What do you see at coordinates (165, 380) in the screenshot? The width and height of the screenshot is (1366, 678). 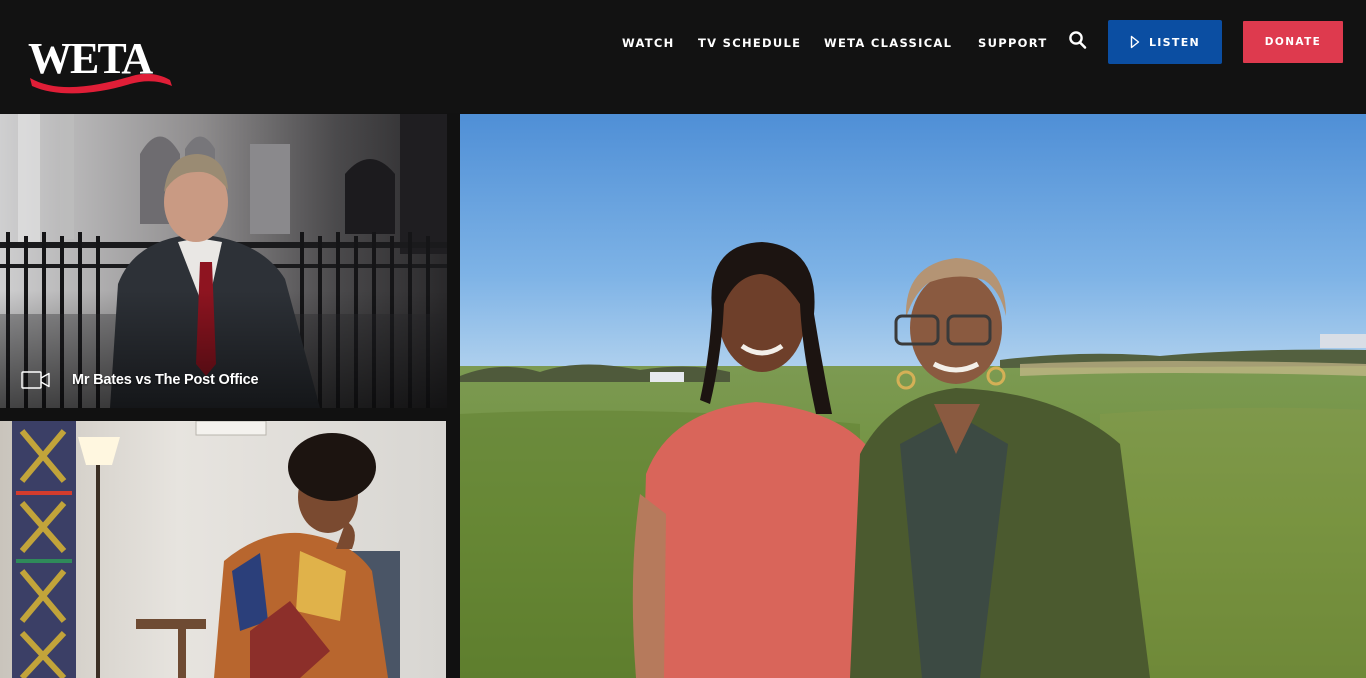 I see `card-title: Mr Bates vs The Post Office` at bounding box center [165, 380].